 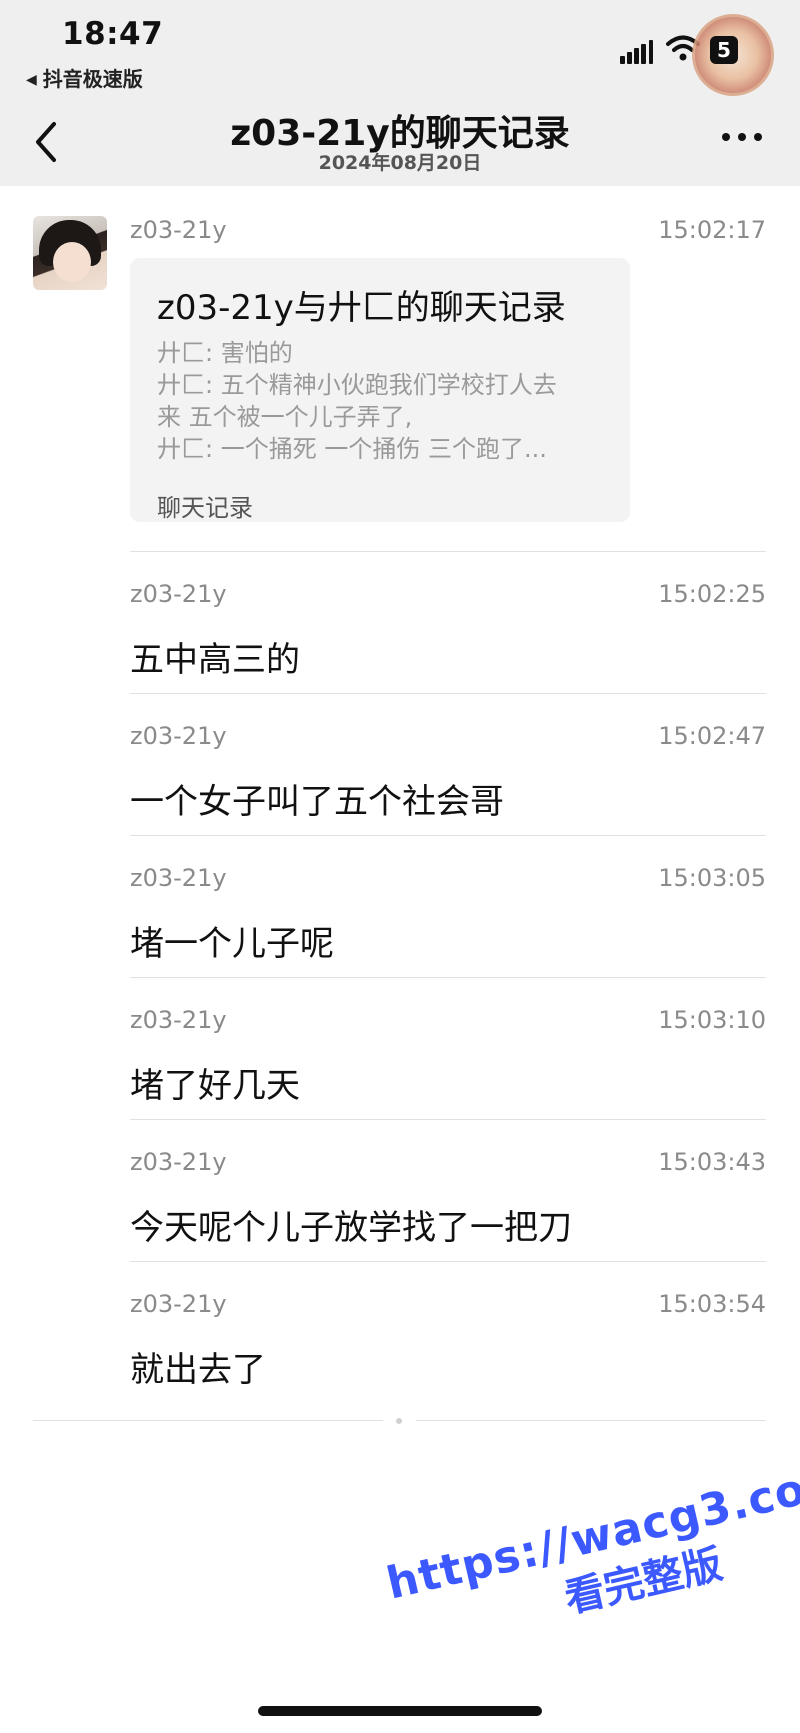 What do you see at coordinates (215, 1086) in the screenshot?
I see `message-text: 堵了好几天` at bounding box center [215, 1086].